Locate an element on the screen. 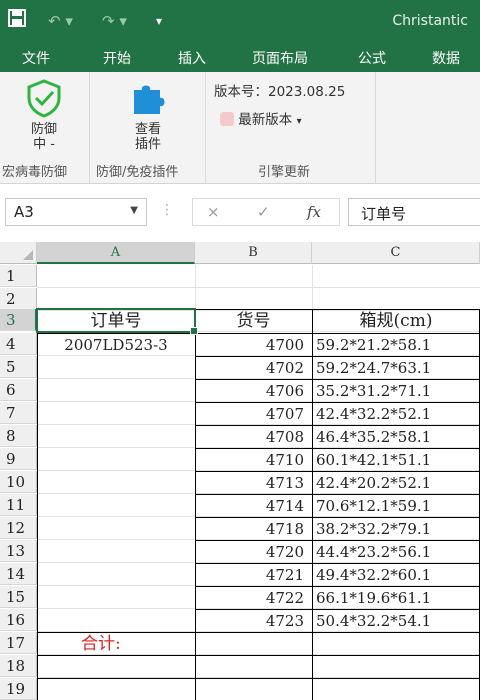 The image size is (480, 700). row-header-7: 7 is located at coordinates (18, 413).